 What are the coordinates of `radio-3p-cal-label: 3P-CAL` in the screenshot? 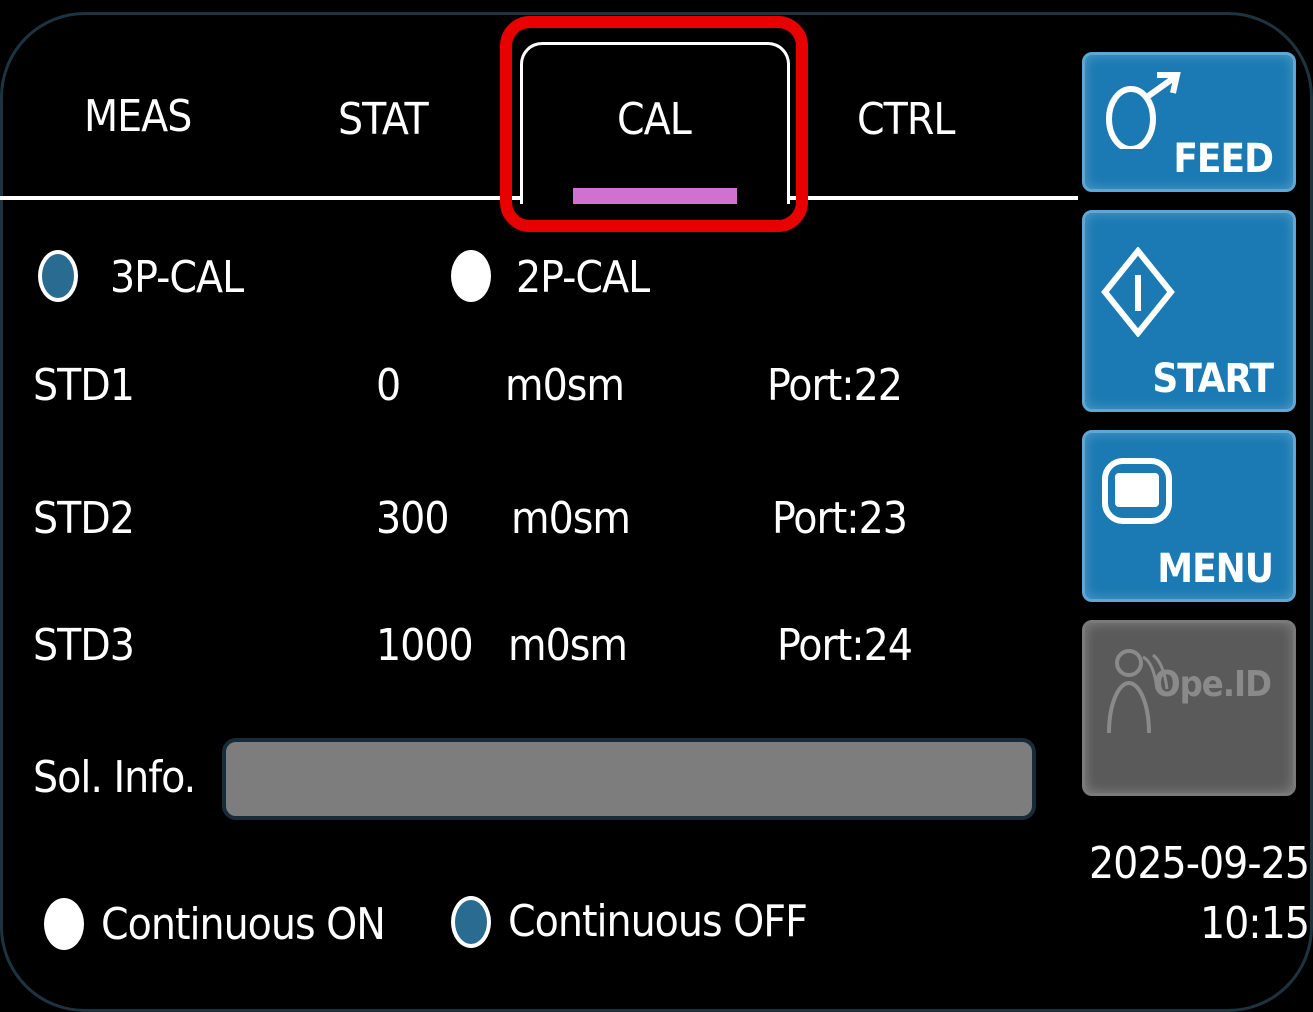 It's located at (177, 278).